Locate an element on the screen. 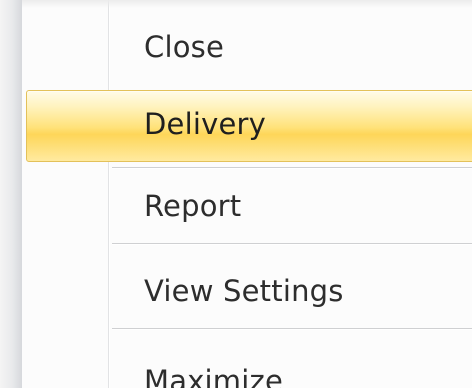 This screenshot has height=388, width=472. menu-item-label: Delivery is located at coordinates (205, 123).